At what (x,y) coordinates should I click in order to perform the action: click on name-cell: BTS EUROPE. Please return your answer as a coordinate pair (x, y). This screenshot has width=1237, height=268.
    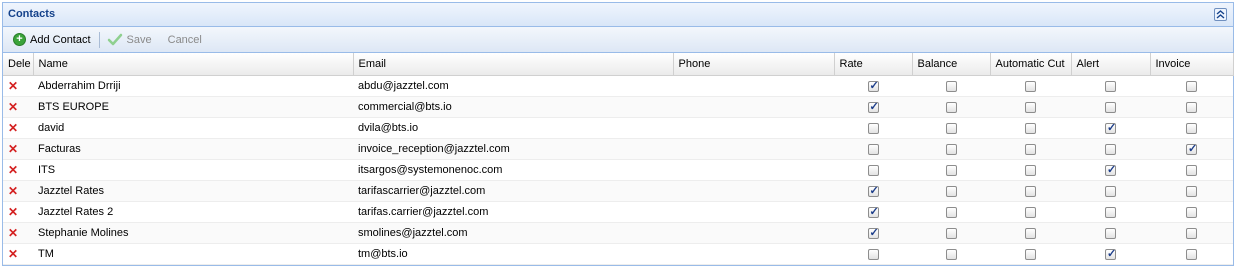
    Looking at the image, I should click on (193, 107).